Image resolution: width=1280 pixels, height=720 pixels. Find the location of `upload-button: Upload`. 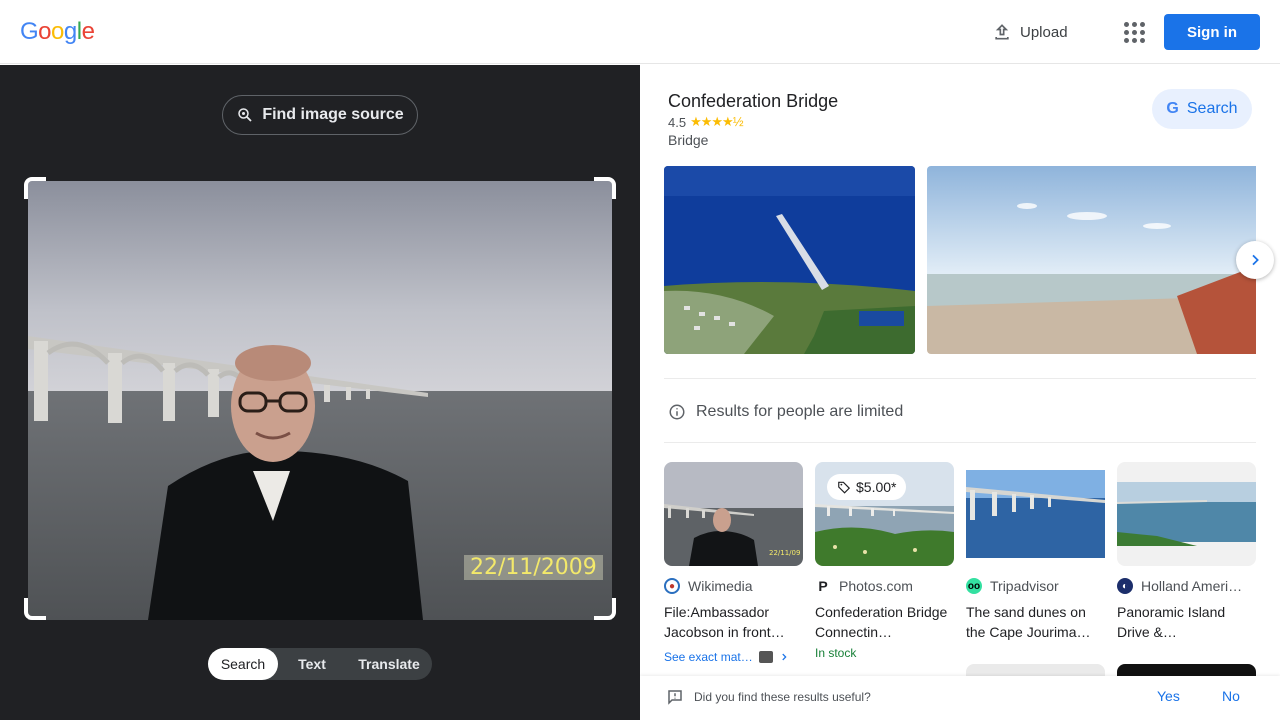

upload-button: Upload is located at coordinates (1030, 32).